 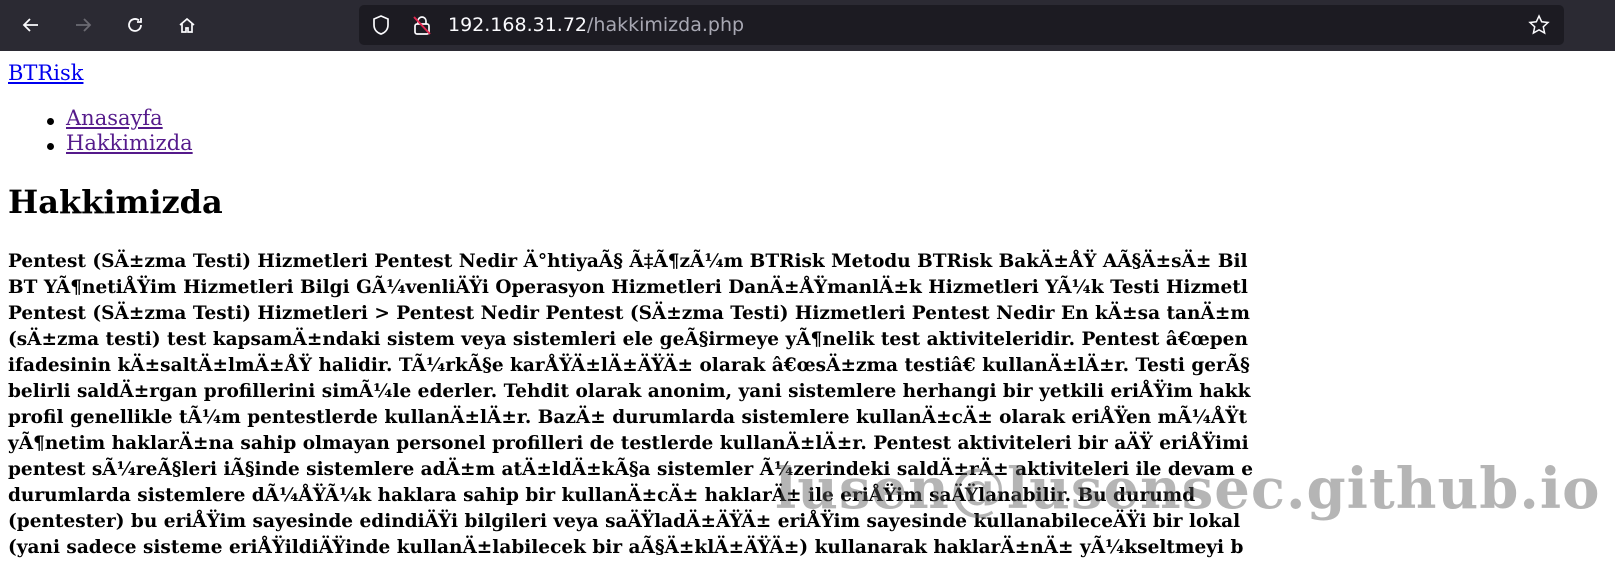 I want to click on url-host: 192.168.31.72, so click(x=518, y=25).